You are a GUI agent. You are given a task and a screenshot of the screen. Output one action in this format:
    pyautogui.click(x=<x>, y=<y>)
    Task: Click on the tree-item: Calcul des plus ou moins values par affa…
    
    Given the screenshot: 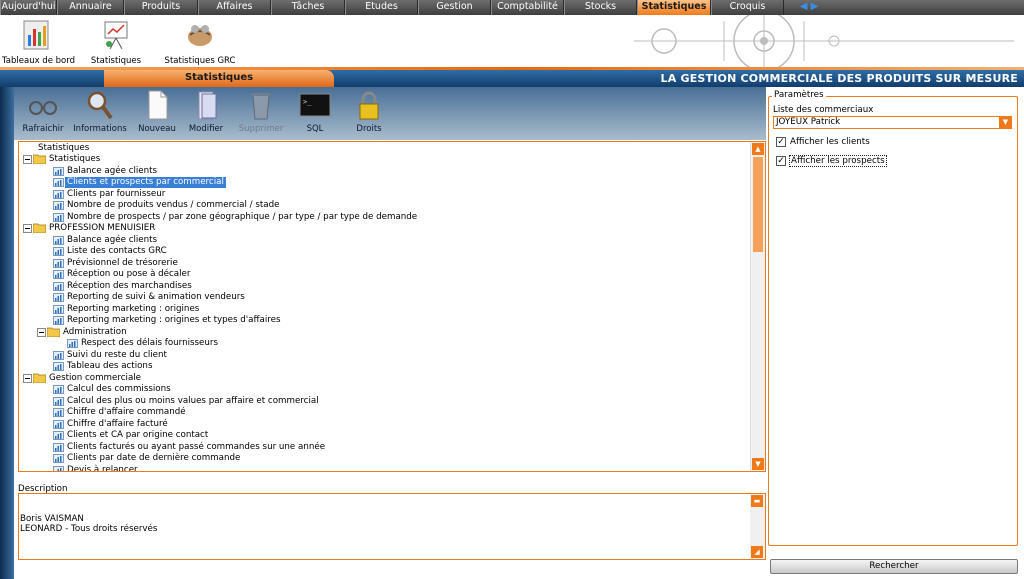 What is the action you would take?
    pyautogui.click(x=384, y=401)
    